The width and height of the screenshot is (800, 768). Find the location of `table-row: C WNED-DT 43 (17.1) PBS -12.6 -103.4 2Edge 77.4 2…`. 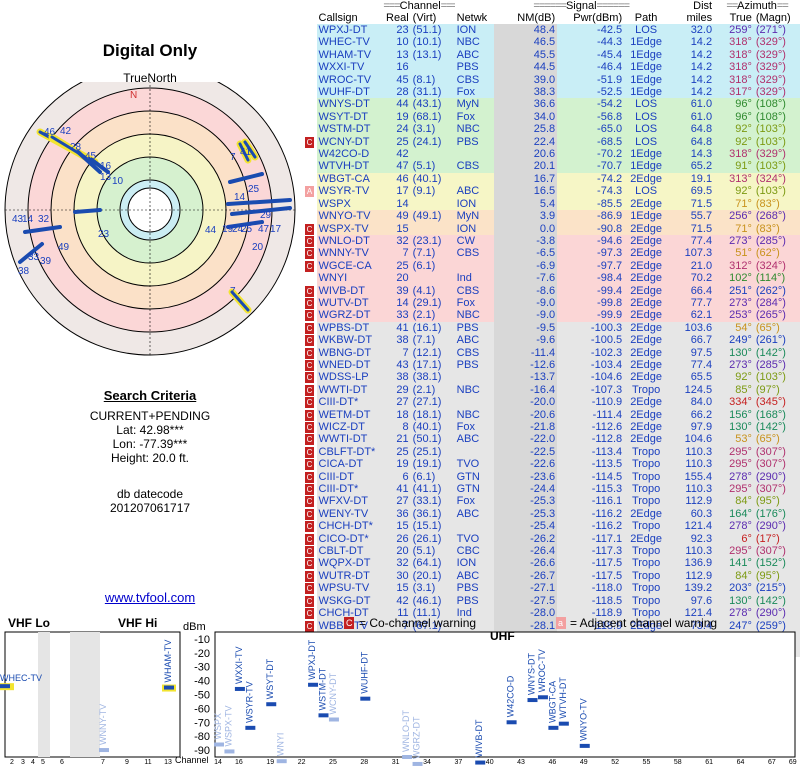

table-row: C WNED-DT 43 (17.1) PBS -12.6 -103.4 2Edge 77.4 2… is located at coordinates (552, 365).